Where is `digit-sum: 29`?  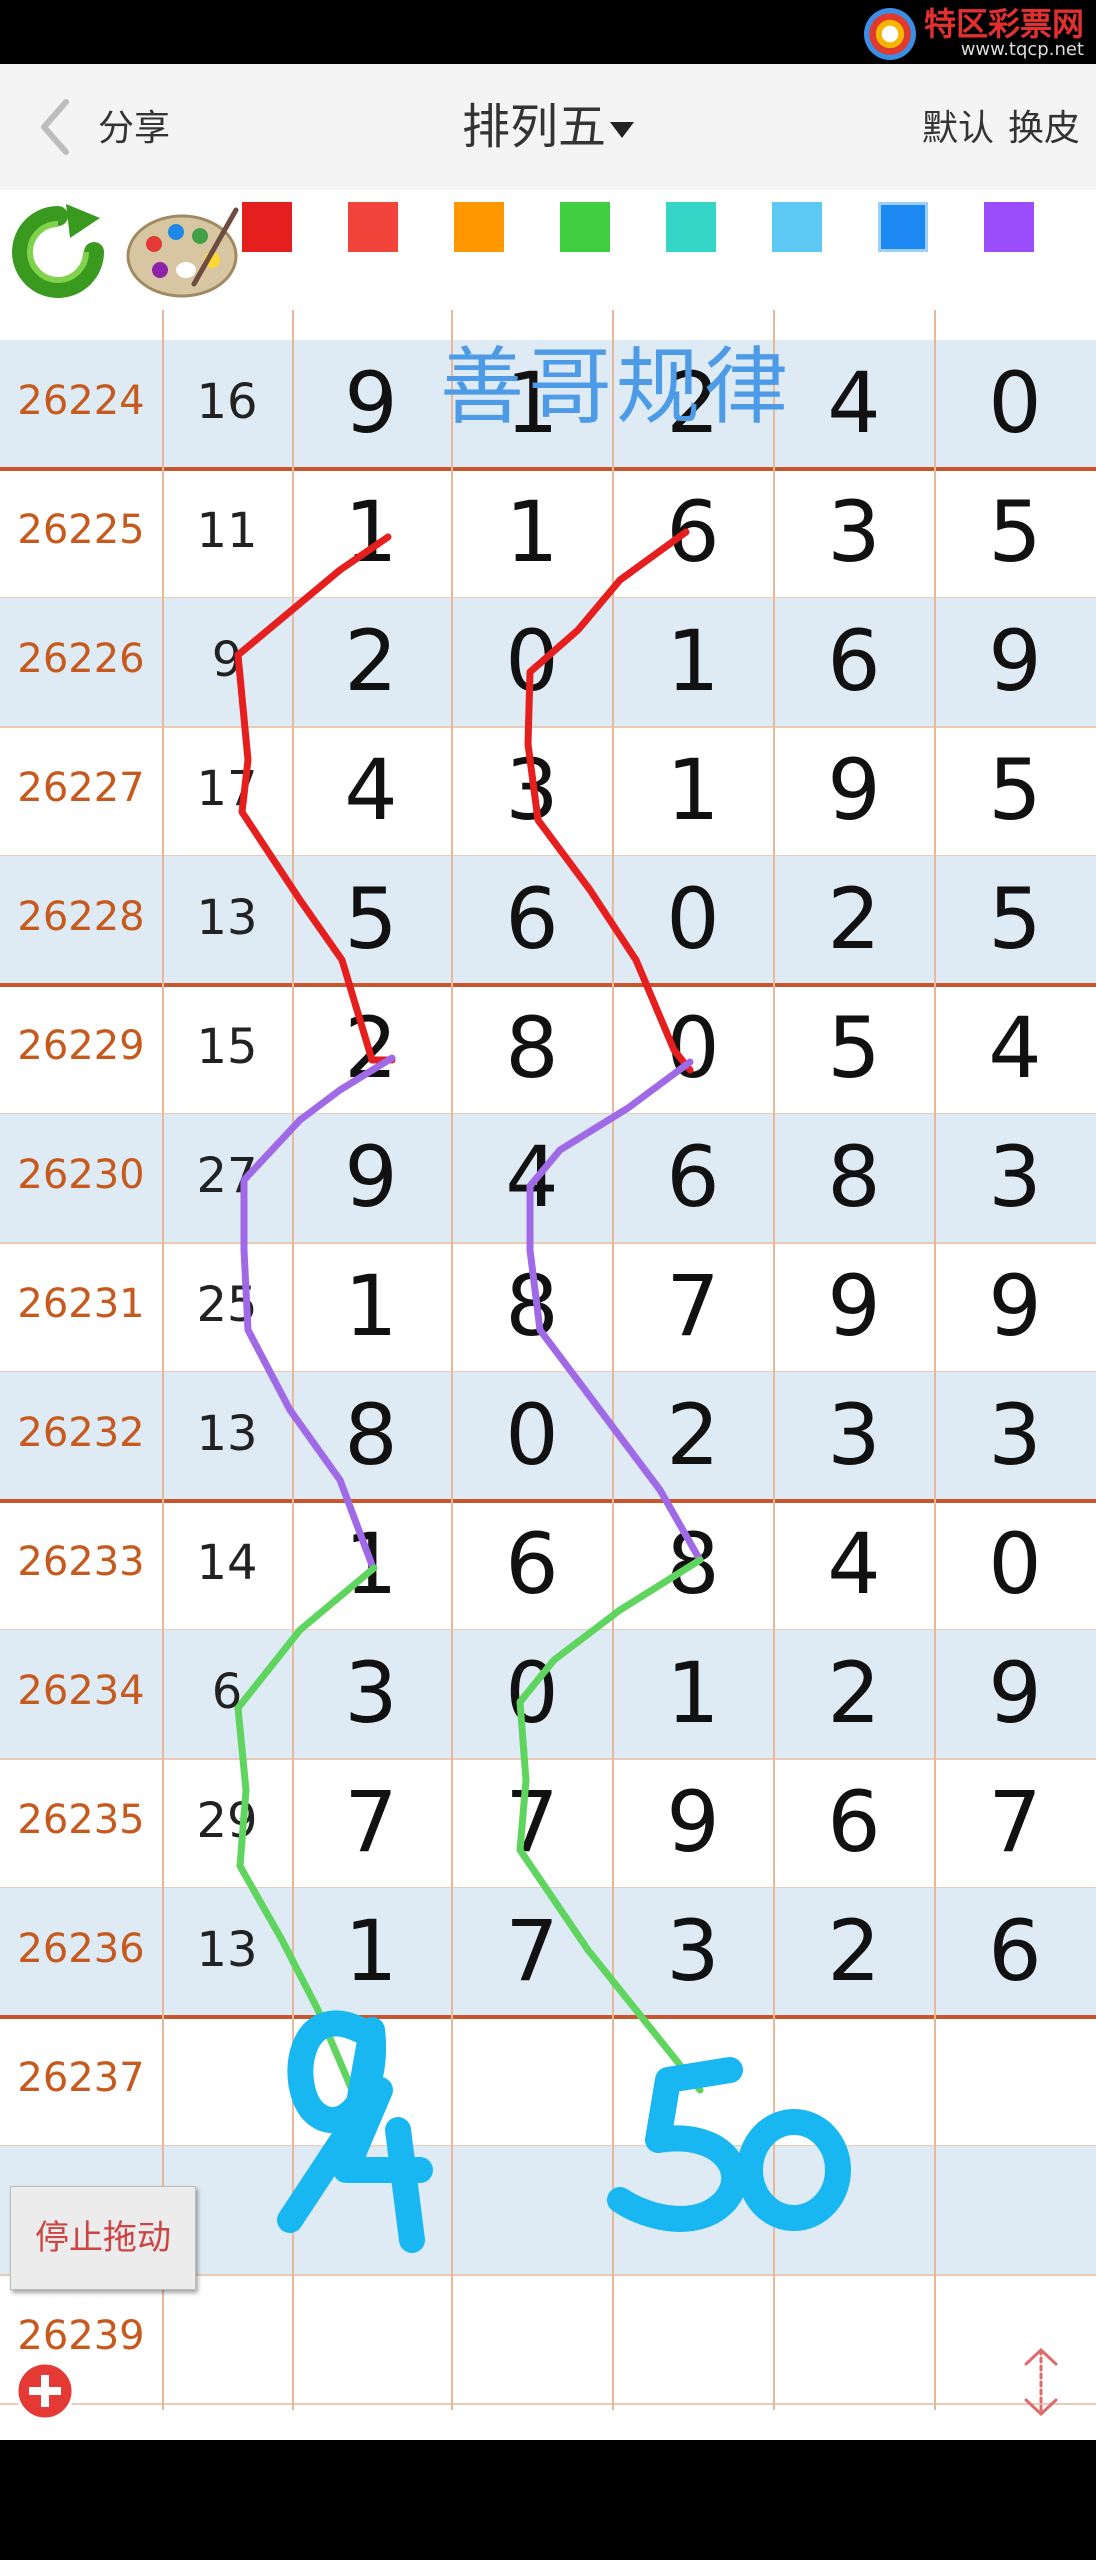
digit-sum: 29 is located at coordinates (227, 1821).